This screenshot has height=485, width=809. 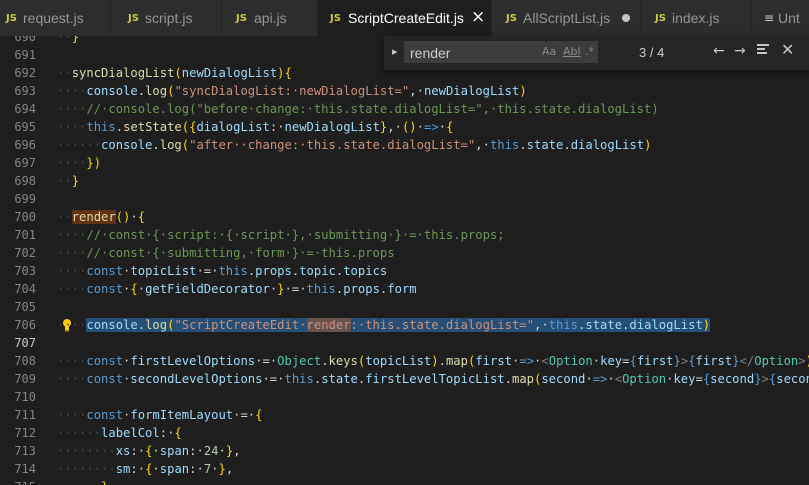 What do you see at coordinates (566, 18) in the screenshot?
I see `tab-allscriptlist-js: JS AllScriptList.js` at bounding box center [566, 18].